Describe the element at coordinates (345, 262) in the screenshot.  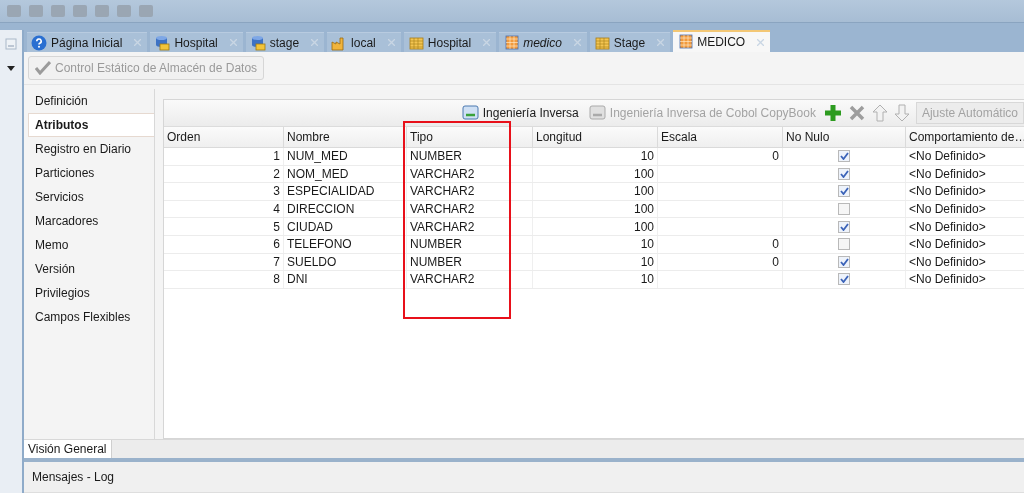
I see `table-cell: SUELDO` at that location.